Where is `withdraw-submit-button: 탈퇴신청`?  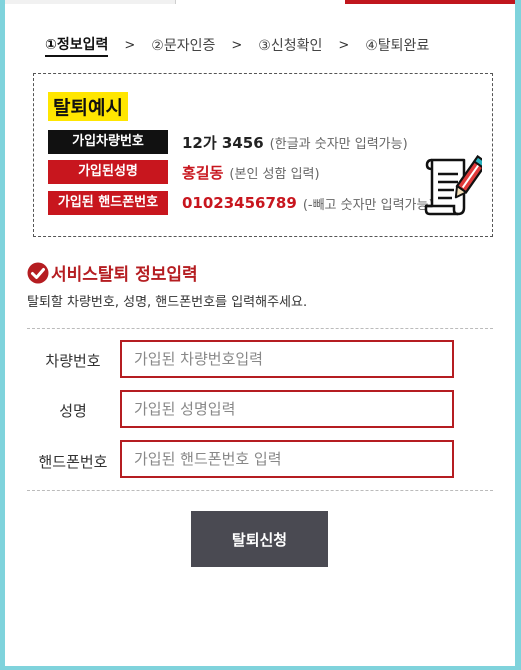
withdraw-submit-button: 탈퇴신청 is located at coordinates (259, 539).